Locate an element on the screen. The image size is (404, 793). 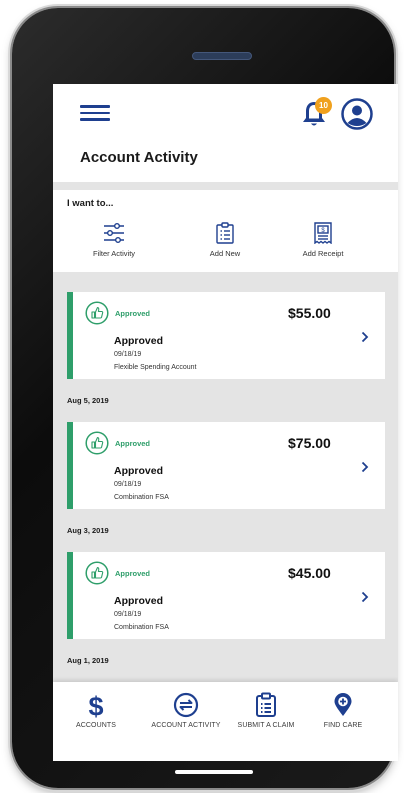
nav-label: ACCOUNTS is located at coordinates (96, 725).